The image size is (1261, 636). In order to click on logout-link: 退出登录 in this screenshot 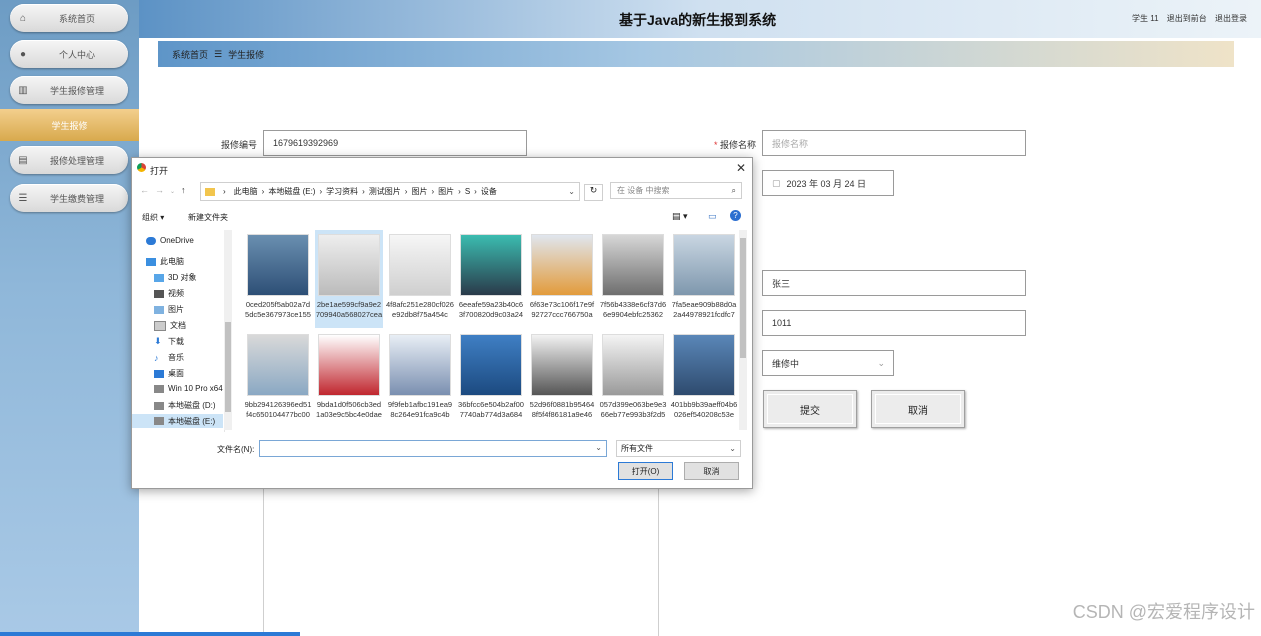, I will do `click(1231, 18)`.